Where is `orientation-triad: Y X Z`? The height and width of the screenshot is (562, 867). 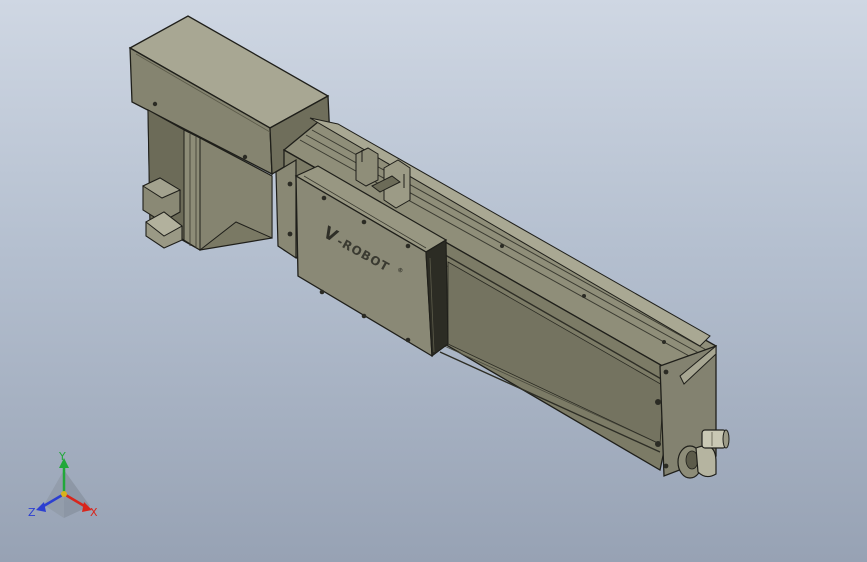
orientation-triad: Y X Z is located at coordinates (63, 484).